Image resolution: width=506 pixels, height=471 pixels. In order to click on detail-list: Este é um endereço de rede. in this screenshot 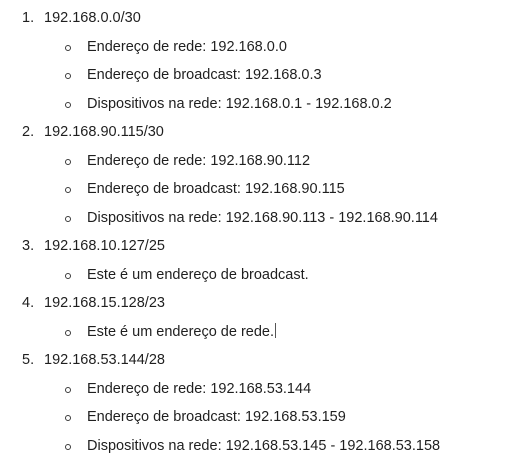, I will do `click(253, 332)`.